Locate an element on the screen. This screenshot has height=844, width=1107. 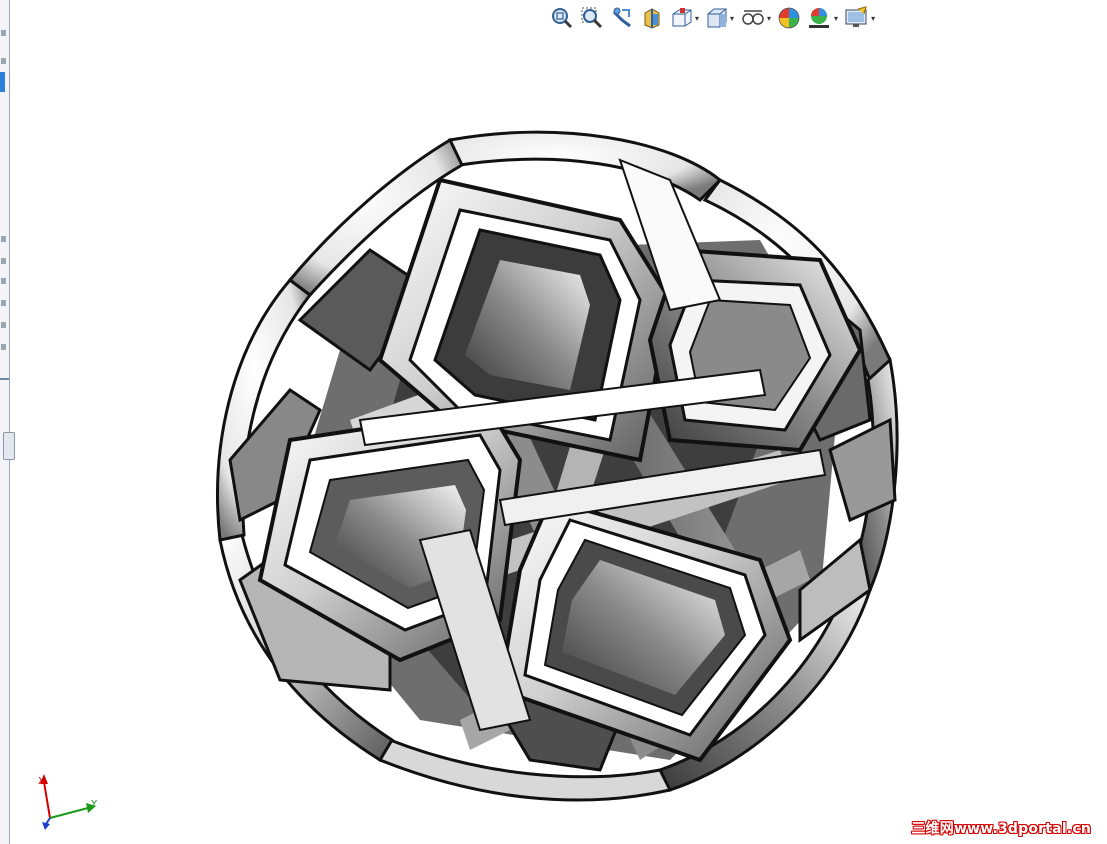
view-settings-icon is located at coordinates (856, 16).